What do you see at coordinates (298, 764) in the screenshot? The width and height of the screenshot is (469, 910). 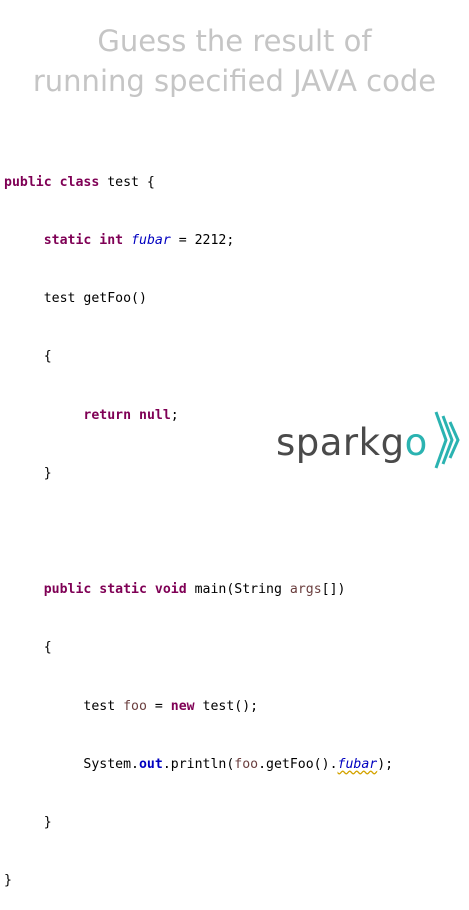 I see `getfoo-call: .getFoo().` at bounding box center [298, 764].